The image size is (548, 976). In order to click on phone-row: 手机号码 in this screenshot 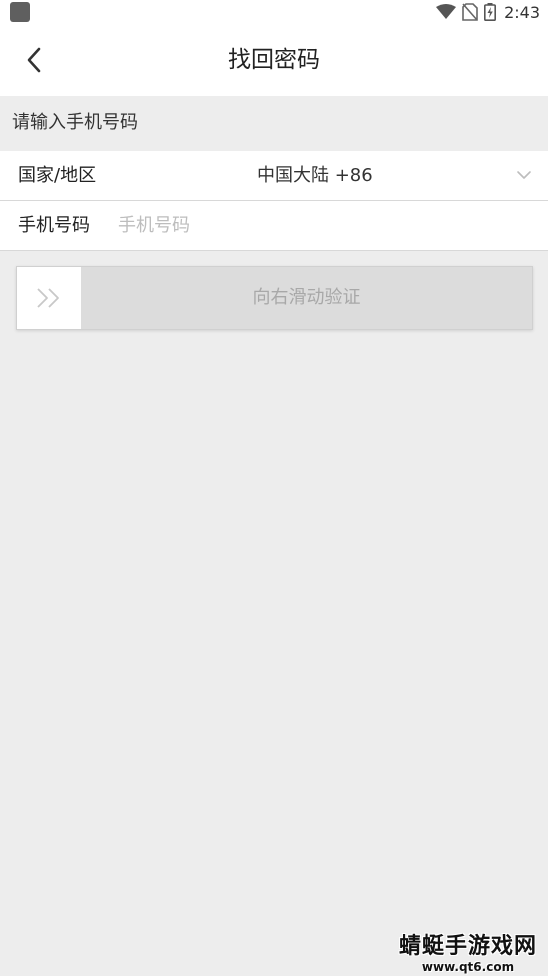, I will do `click(274, 226)`.